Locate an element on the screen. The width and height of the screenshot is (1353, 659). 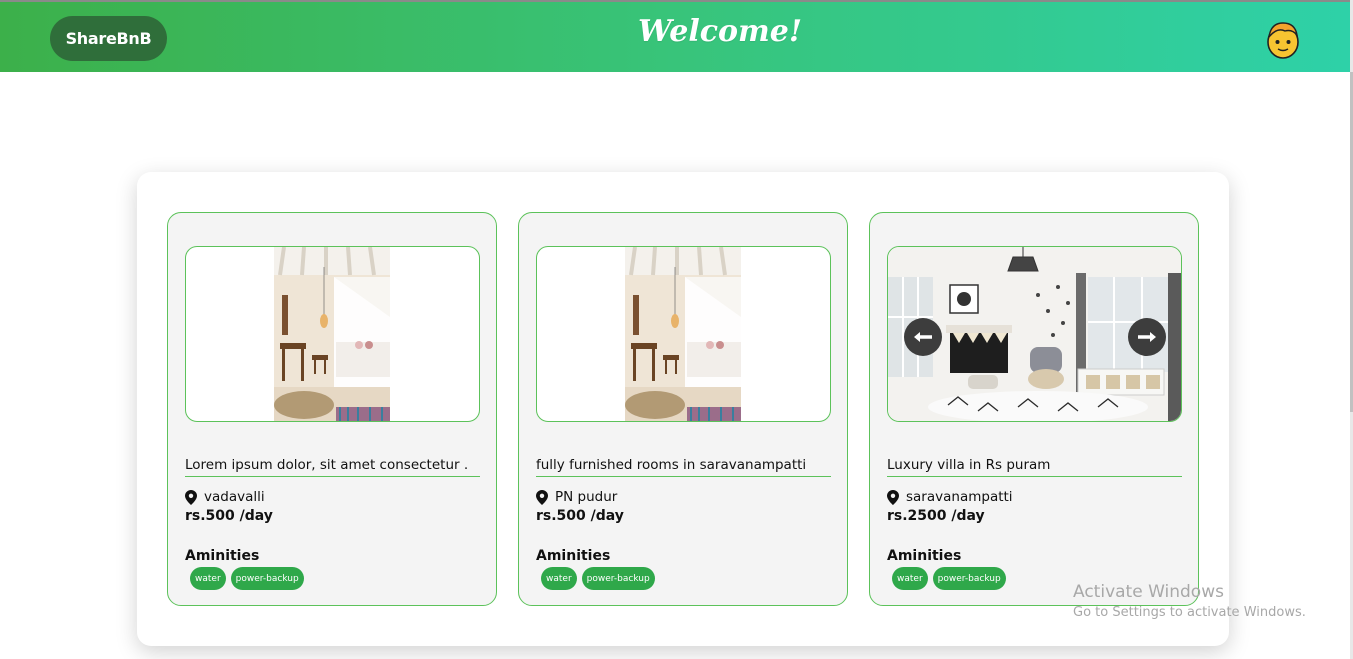
listing-location: saravanampatti is located at coordinates (950, 497).